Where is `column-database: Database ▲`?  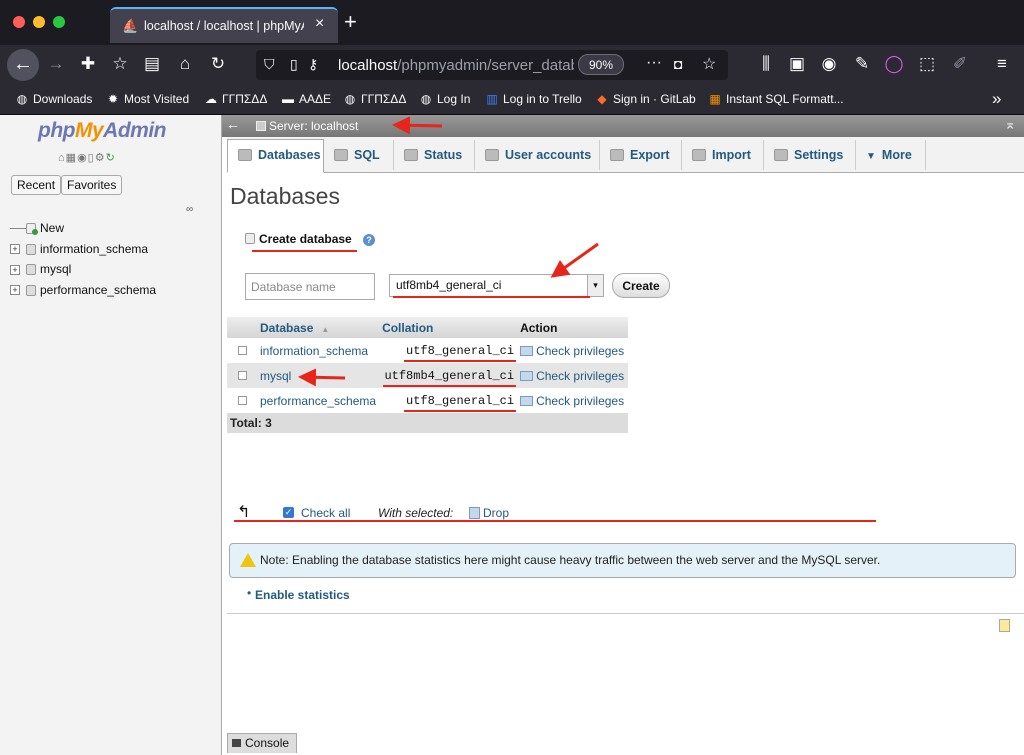 column-database: Database ▲ is located at coordinates (318, 327).